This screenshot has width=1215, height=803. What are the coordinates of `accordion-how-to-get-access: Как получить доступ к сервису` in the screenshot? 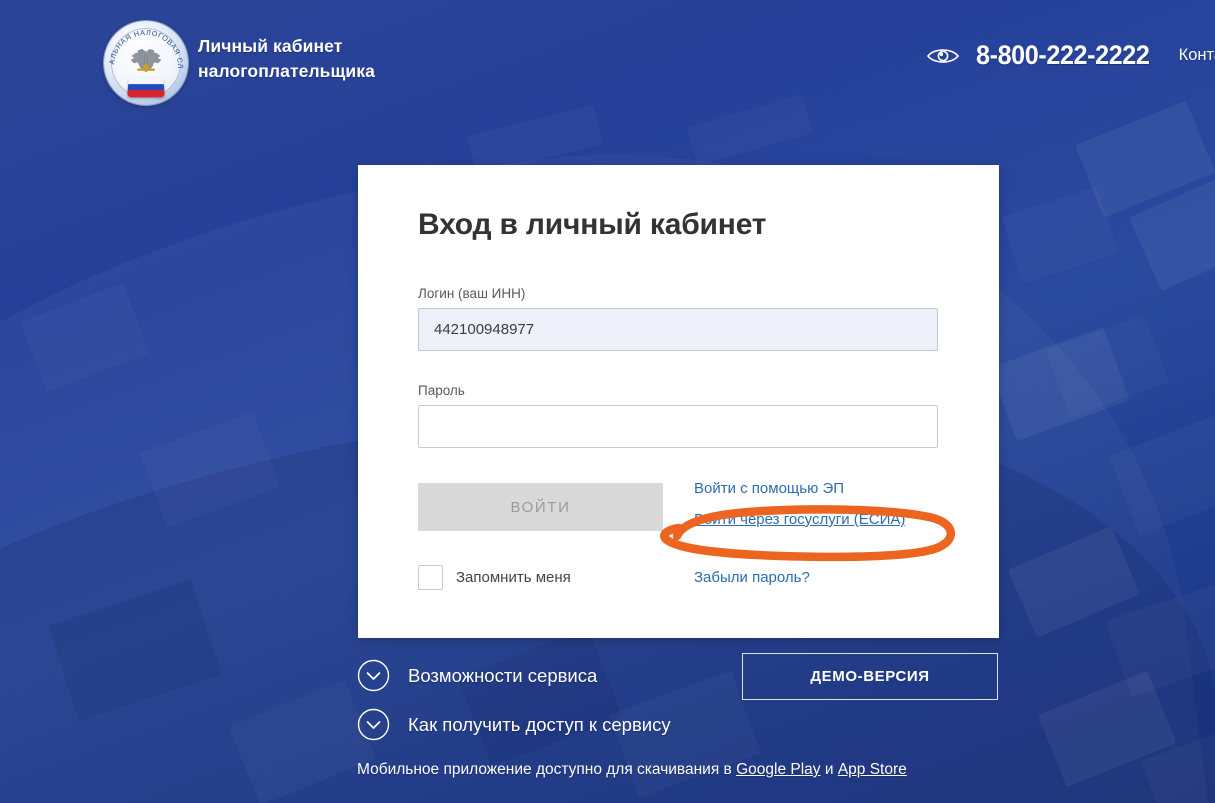 It's located at (514, 724).